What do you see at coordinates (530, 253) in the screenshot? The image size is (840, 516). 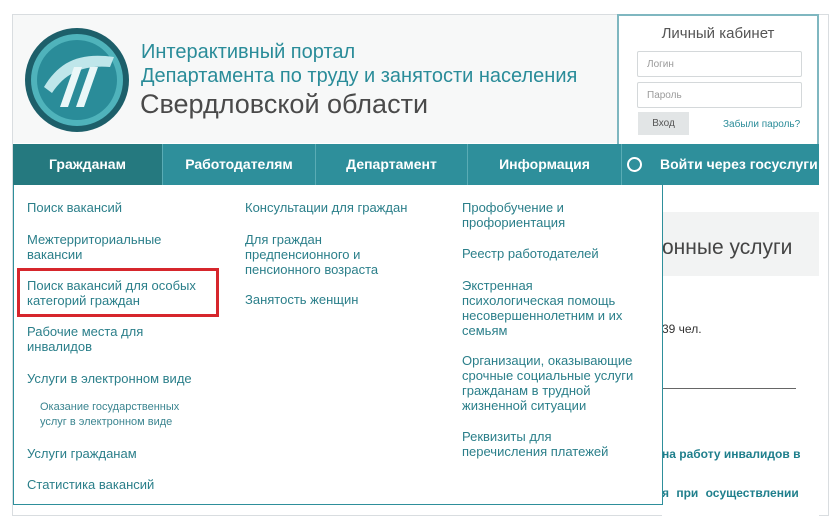 I see `menu-item-employer-registry: Реестр работодателей` at bounding box center [530, 253].